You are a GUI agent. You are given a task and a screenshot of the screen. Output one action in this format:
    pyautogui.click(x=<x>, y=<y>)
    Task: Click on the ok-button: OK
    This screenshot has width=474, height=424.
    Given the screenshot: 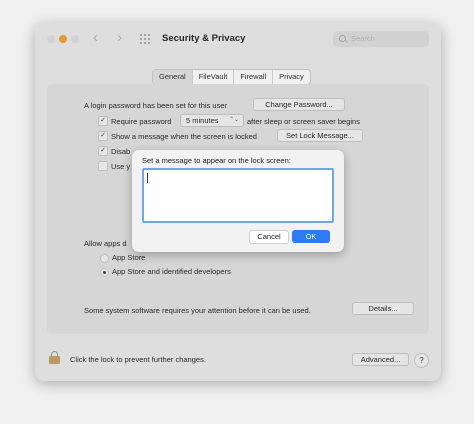 What is the action you would take?
    pyautogui.click(x=311, y=236)
    